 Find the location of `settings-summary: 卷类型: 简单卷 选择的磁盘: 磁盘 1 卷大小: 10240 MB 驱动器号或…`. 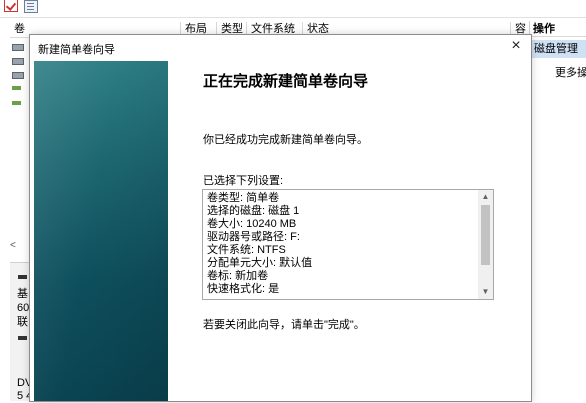

settings-summary: 卷类型: 简单卷 选择的磁盘: 磁盘 1 卷大小: 10240 MB 驱动器号或… is located at coordinates (348, 244).